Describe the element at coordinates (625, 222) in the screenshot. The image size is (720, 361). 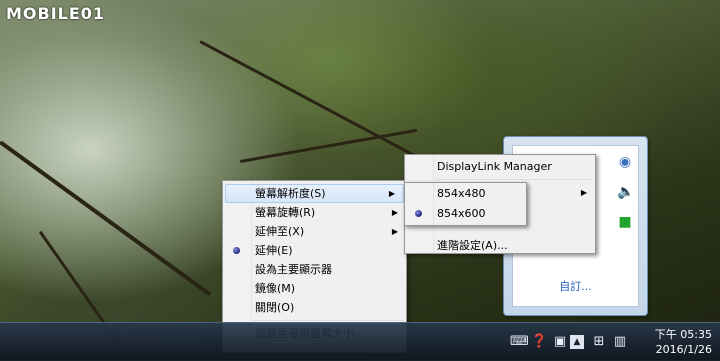
I see `chat-icon: ■` at that location.